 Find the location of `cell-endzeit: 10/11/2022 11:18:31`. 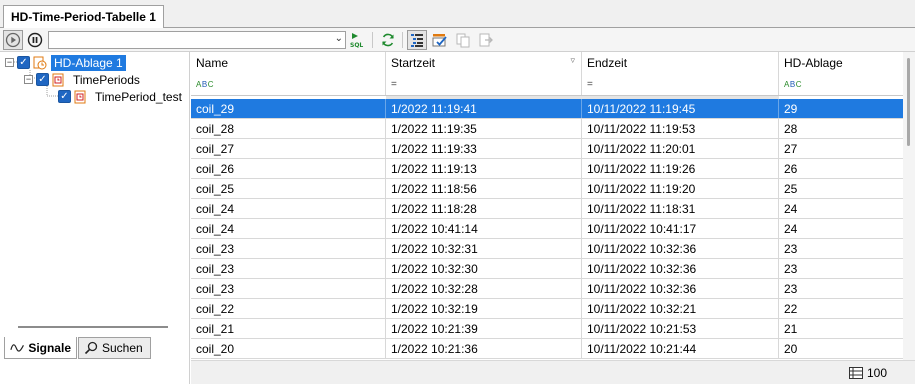

cell-endzeit: 10/11/2022 11:18:31 is located at coordinates (680, 208).